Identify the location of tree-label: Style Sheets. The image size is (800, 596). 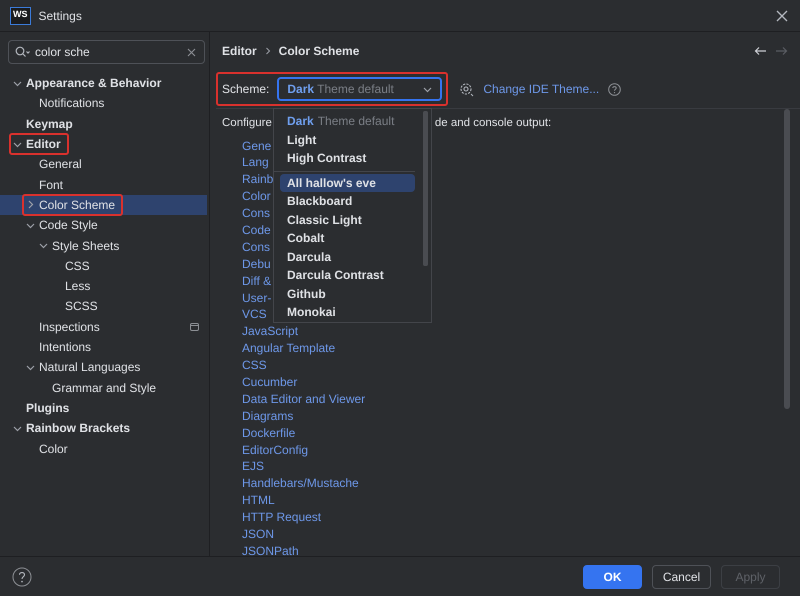
(86, 245).